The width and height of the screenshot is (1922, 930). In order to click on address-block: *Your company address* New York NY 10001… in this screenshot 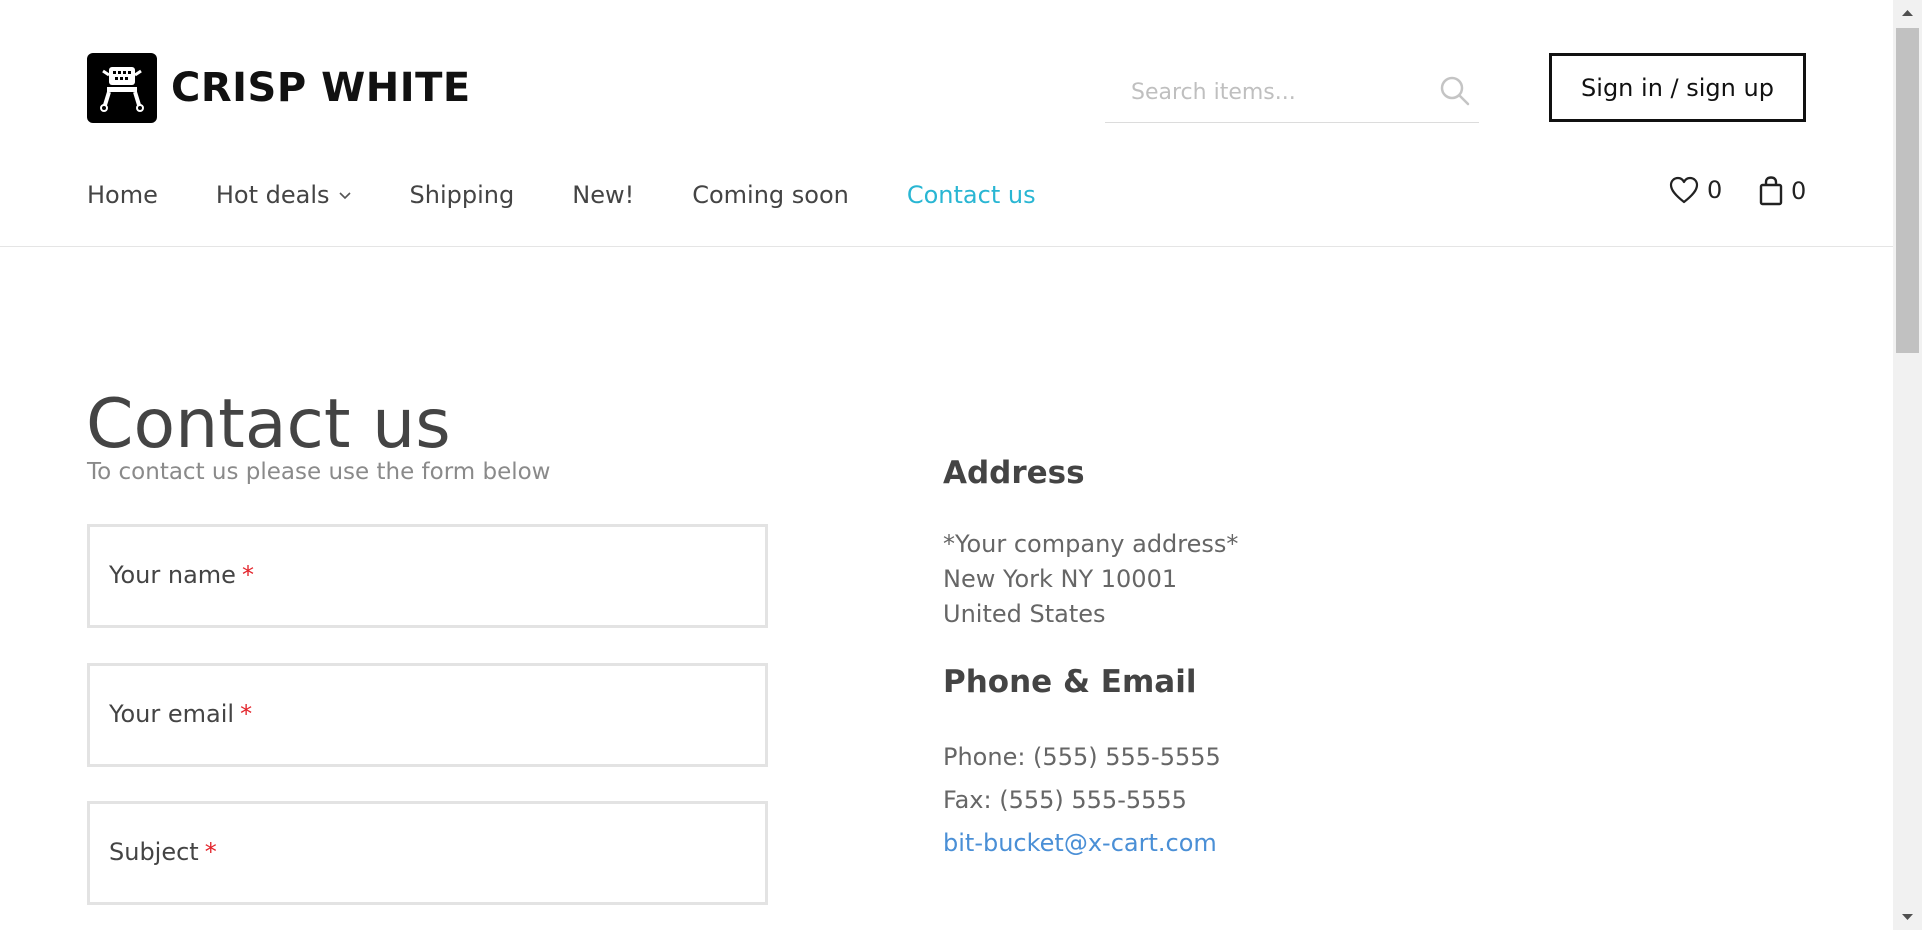, I will do `click(1090, 579)`.